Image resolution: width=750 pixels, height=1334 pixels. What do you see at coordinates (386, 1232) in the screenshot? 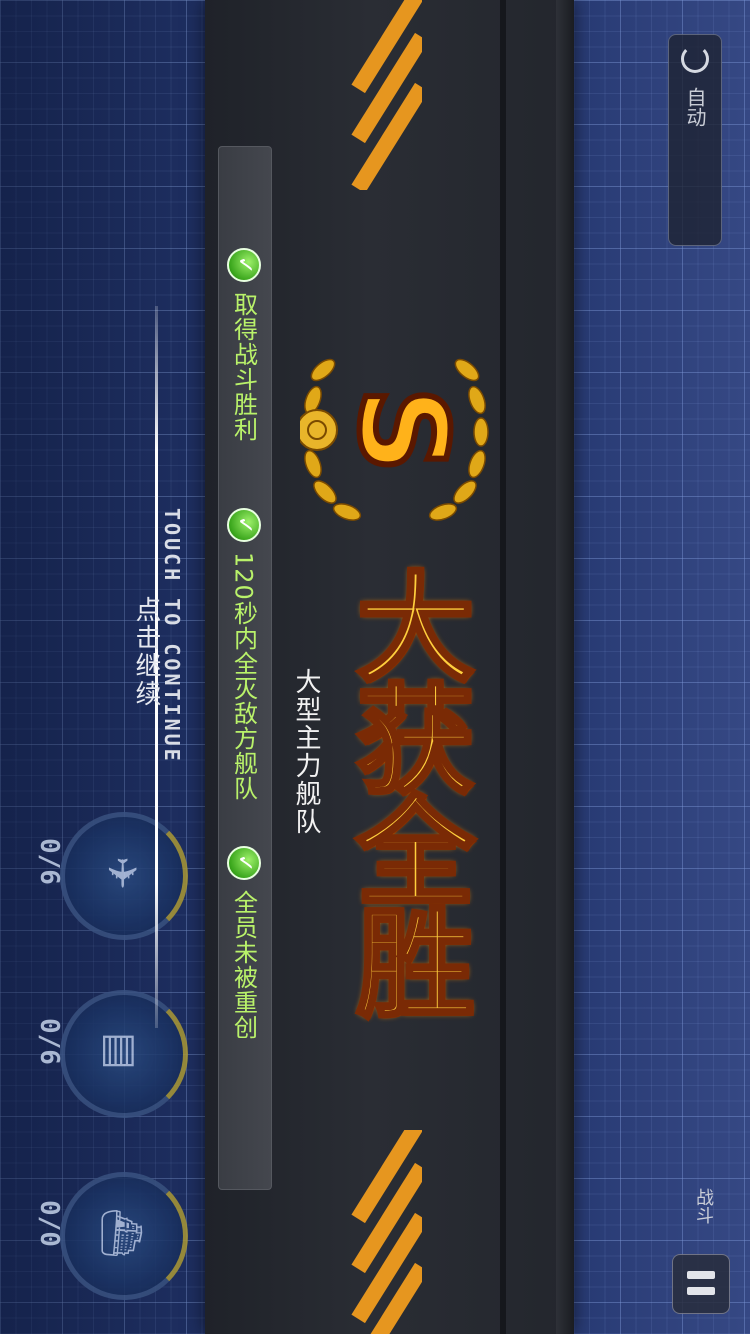
I see `hazard-stripes-bottom` at bounding box center [386, 1232].